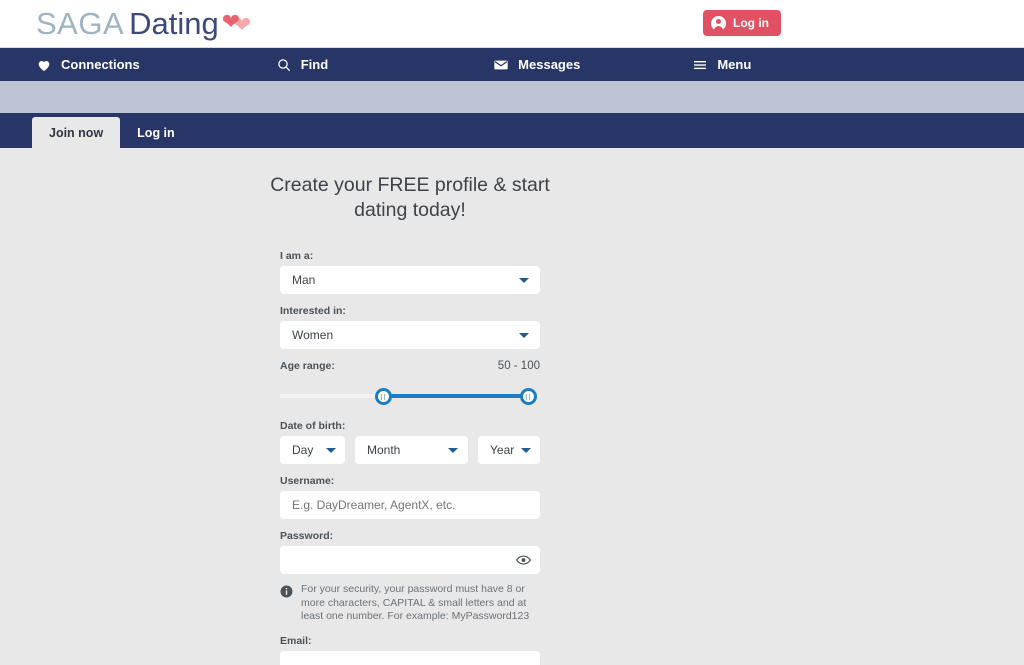 This screenshot has height=665, width=1024. What do you see at coordinates (283, 64) in the screenshot?
I see `search-icon` at bounding box center [283, 64].